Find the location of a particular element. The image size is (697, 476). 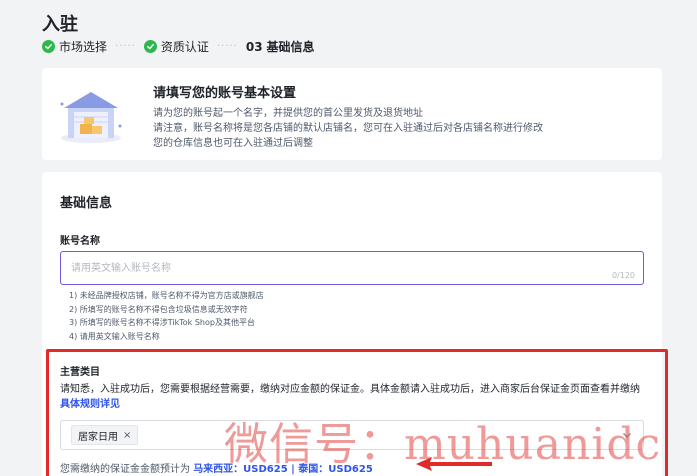

rule-item: 1) 未经品牌授权店铺，账号名称不得为官方店或旗舰店 is located at coordinates (166, 295).